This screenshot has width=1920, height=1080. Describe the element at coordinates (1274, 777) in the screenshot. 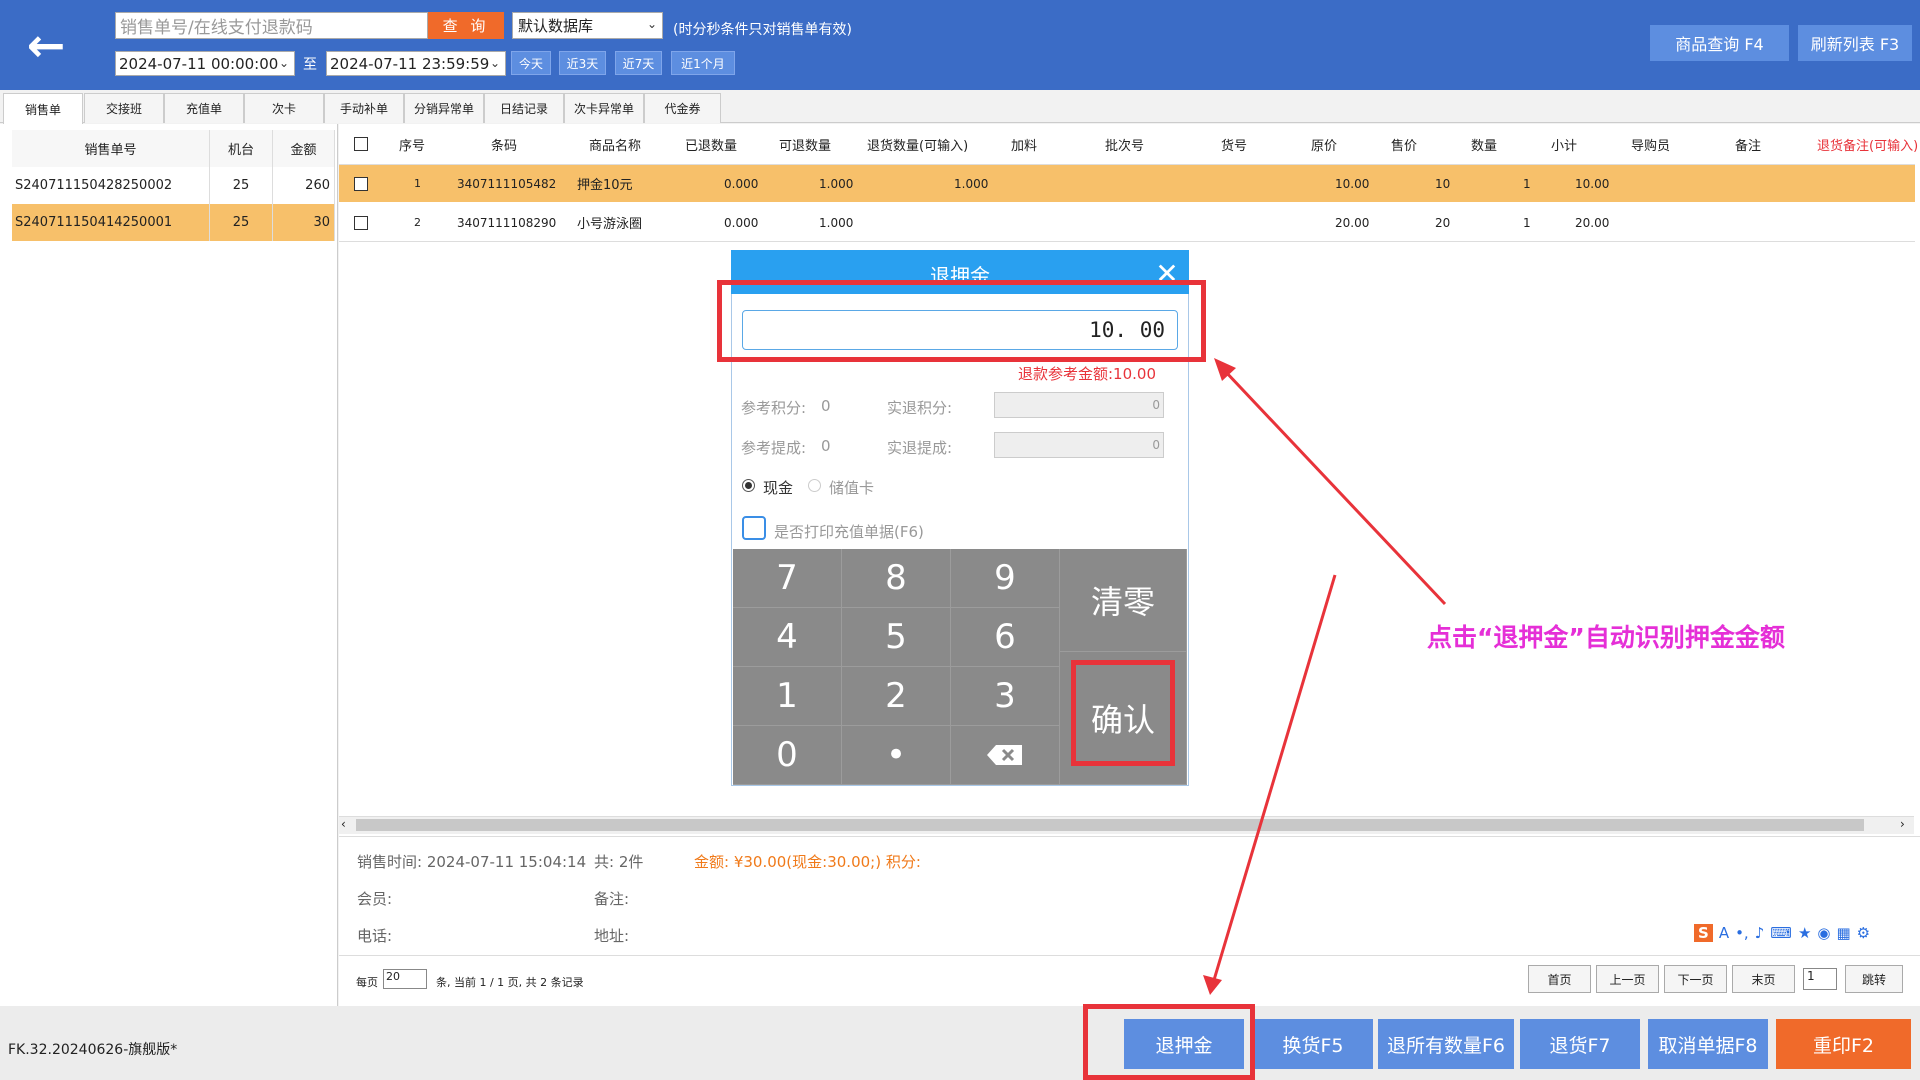

I see `arrow-to-deposit-button` at that location.